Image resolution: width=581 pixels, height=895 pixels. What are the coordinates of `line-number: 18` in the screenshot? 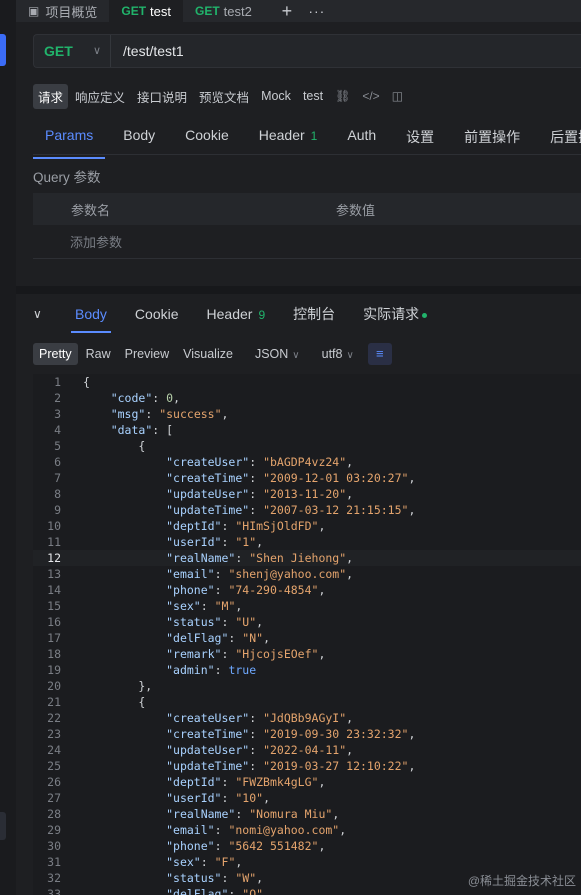 It's located at (54, 654).